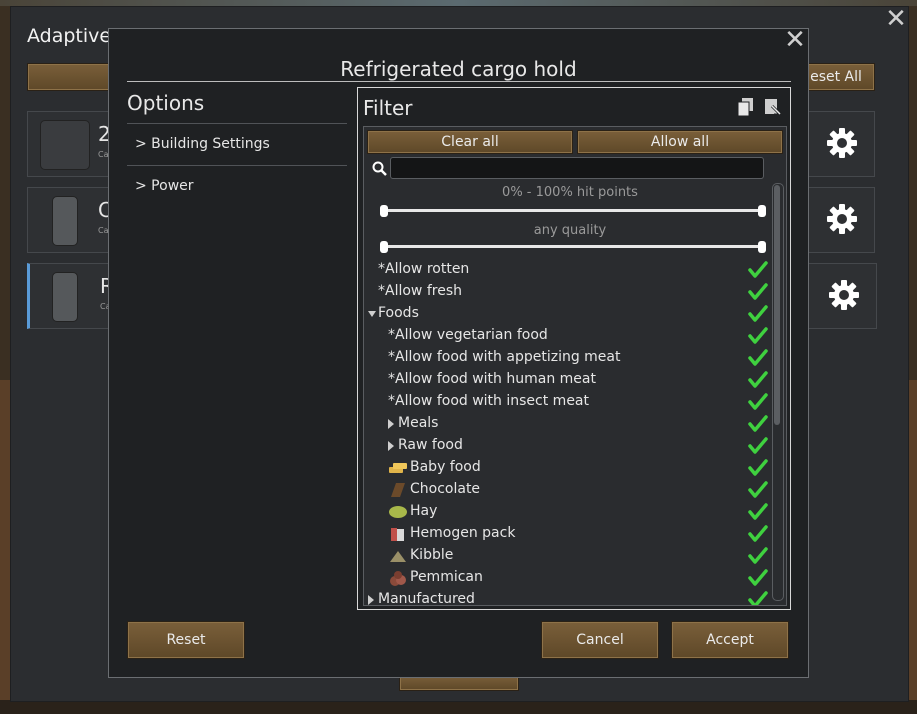 The image size is (917, 714). What do you see at coordinates (468, 335) in the screenshot?
I see `filter-item-label: *Allow vegetarian food` at bounding box center [468, 335].